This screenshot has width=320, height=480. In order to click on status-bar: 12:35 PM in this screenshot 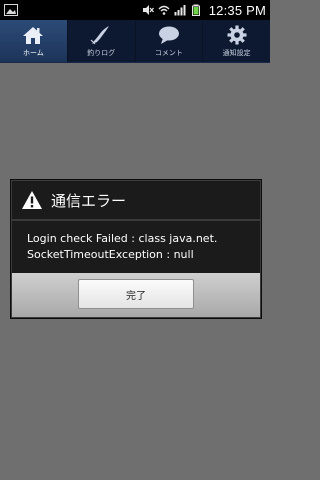, I will do `click(135, 10)`.